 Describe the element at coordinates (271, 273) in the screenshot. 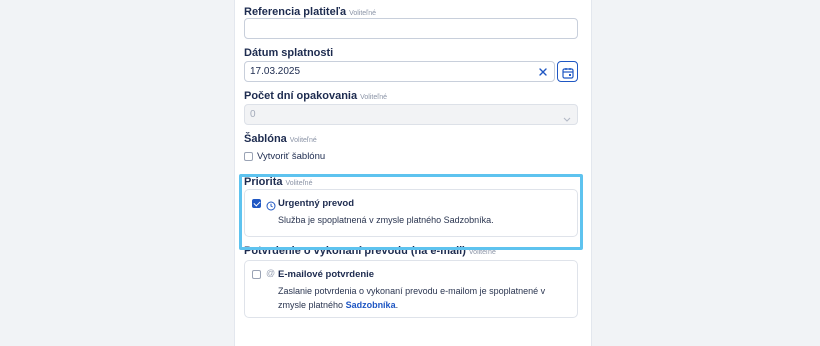

I see `at-icon: @` at that location.